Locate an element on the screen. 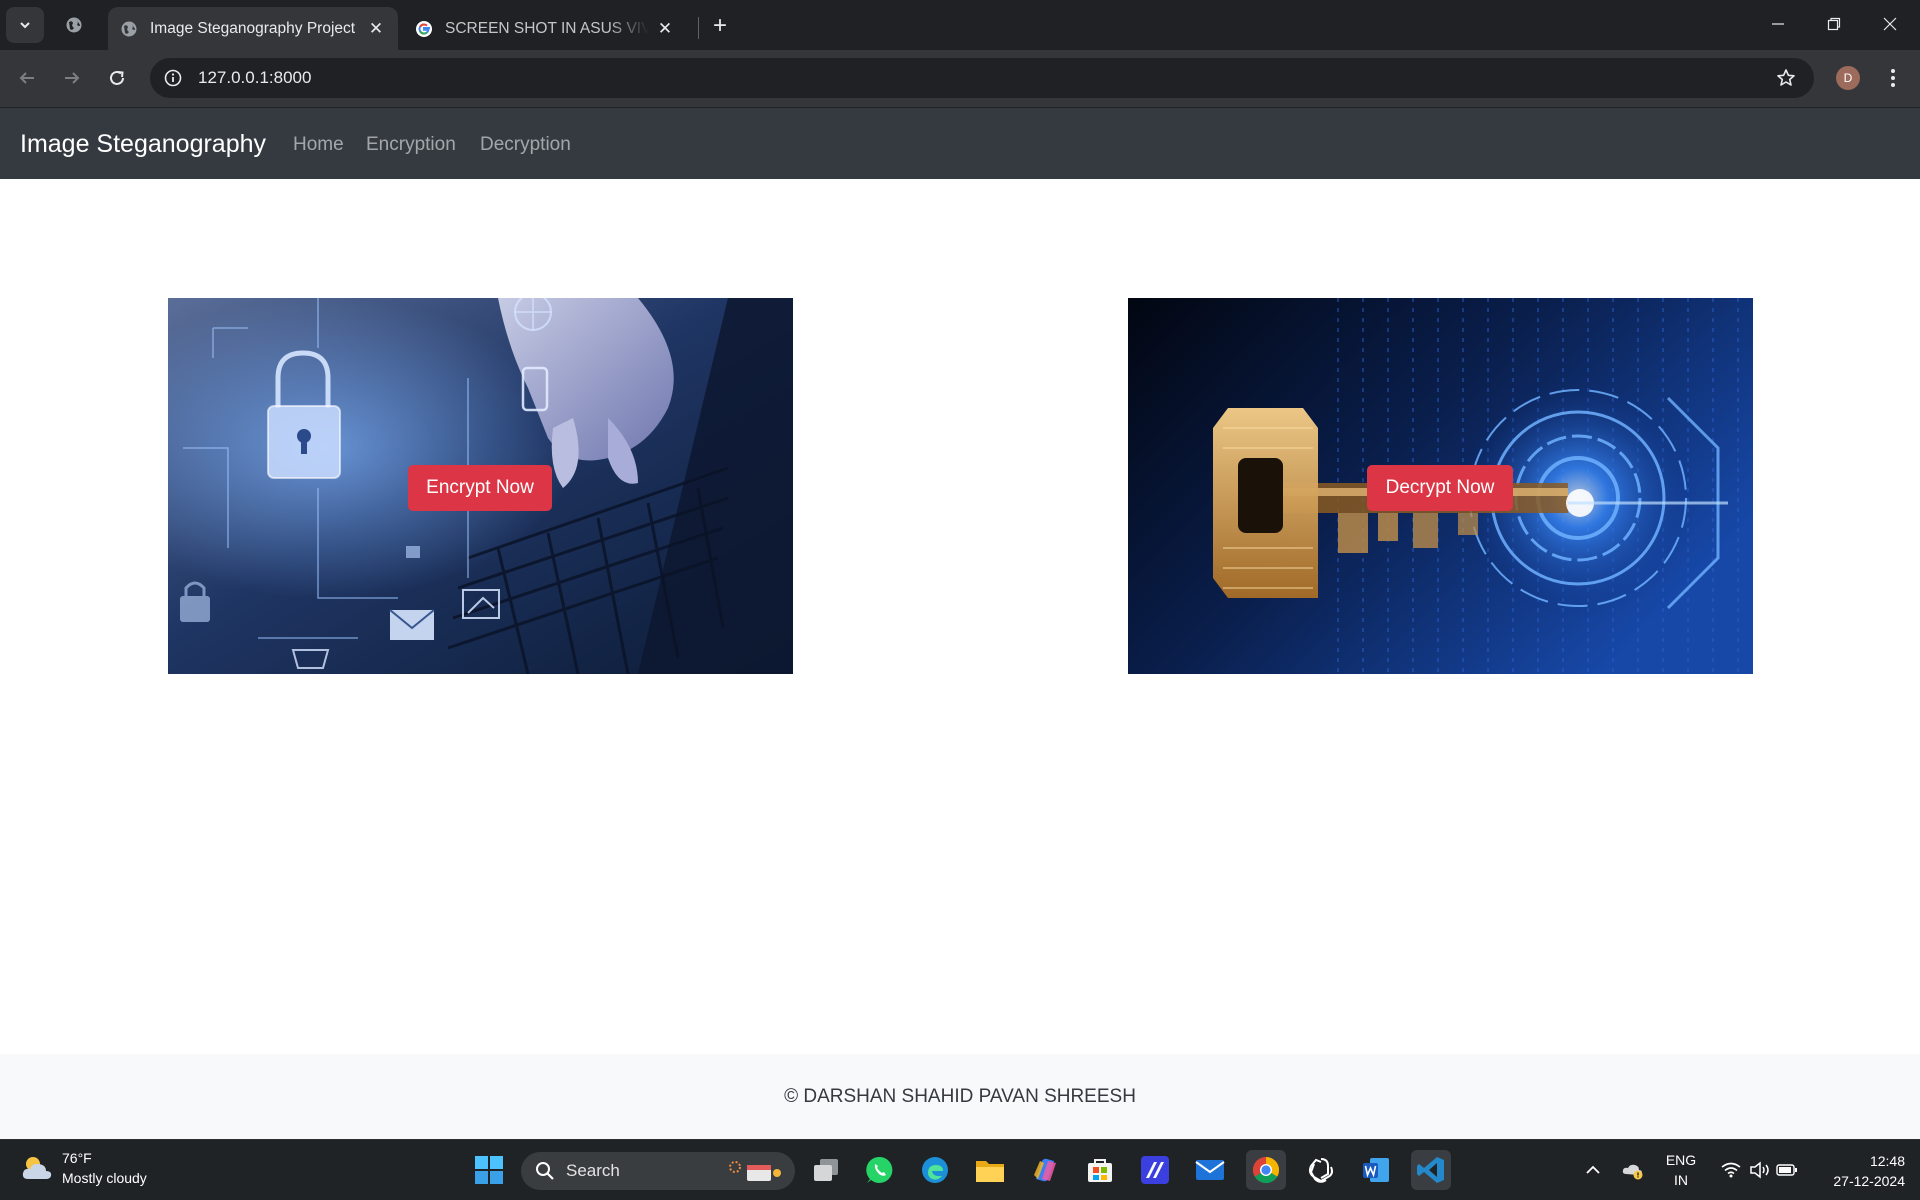  system-clock: 12:48 27-12-2024 is located at coordinates (1855, 1171).